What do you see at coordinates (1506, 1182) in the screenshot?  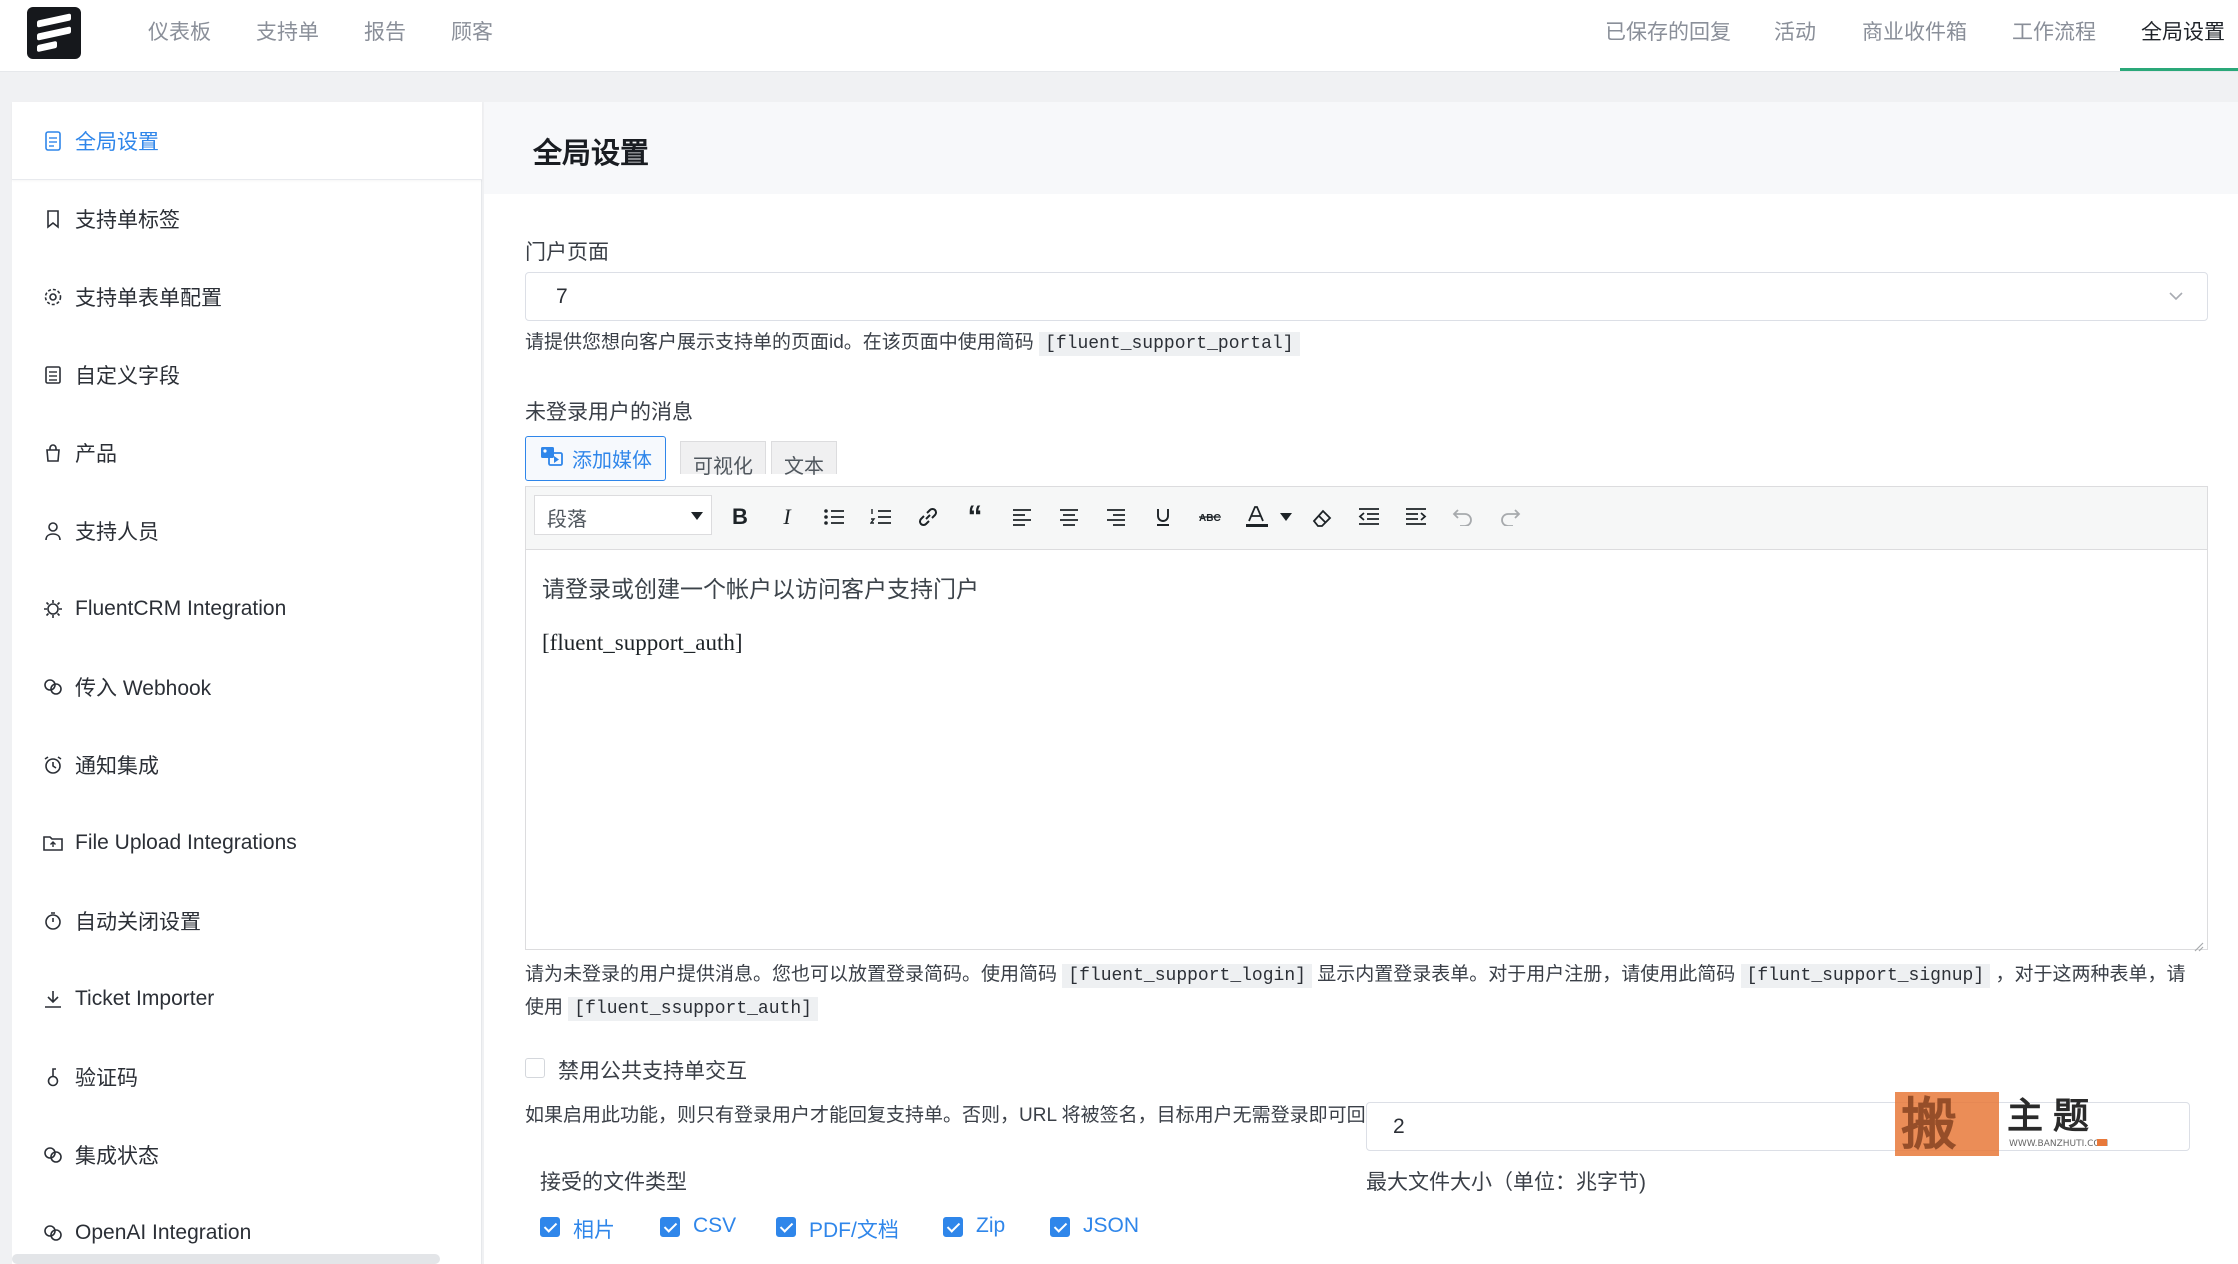 I see `max-size-label: 最大文件大小（单位：兆字节)` at bounding box center [1506, 1182].